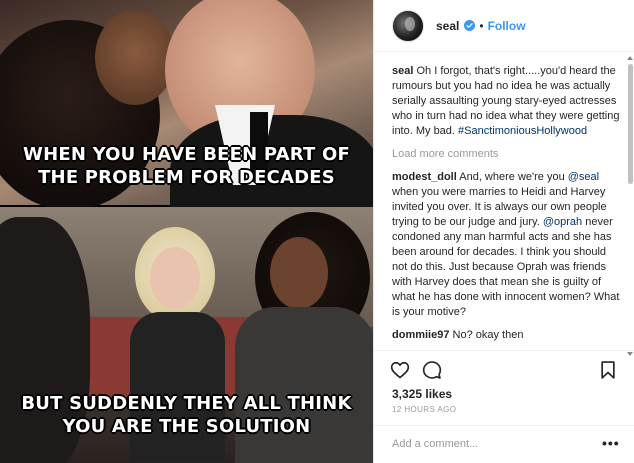  Describe the element at coordinates (506, 154) in the screenshot. I see `load-more-comments-button: Load more comments` at that location.